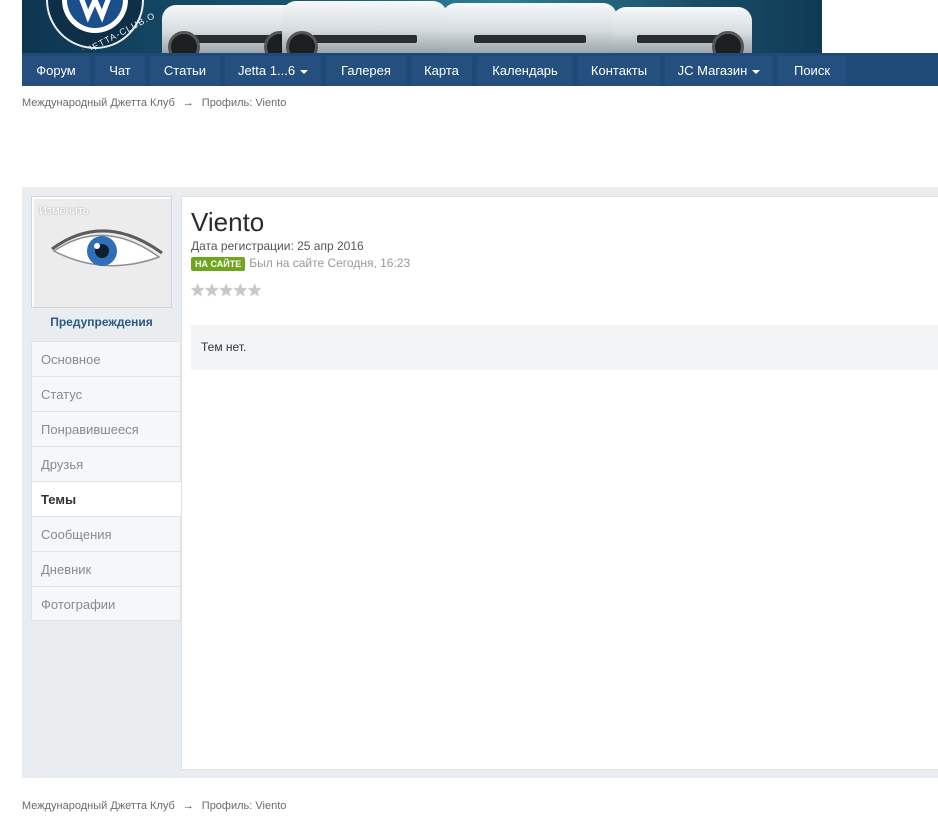 The height and width of the screenshot is (829, 938). What do you see at coordinates (218, 263) in the screenshot?
I see `online-badge: НА САЙТЕ` at bounding box center [218, 263].